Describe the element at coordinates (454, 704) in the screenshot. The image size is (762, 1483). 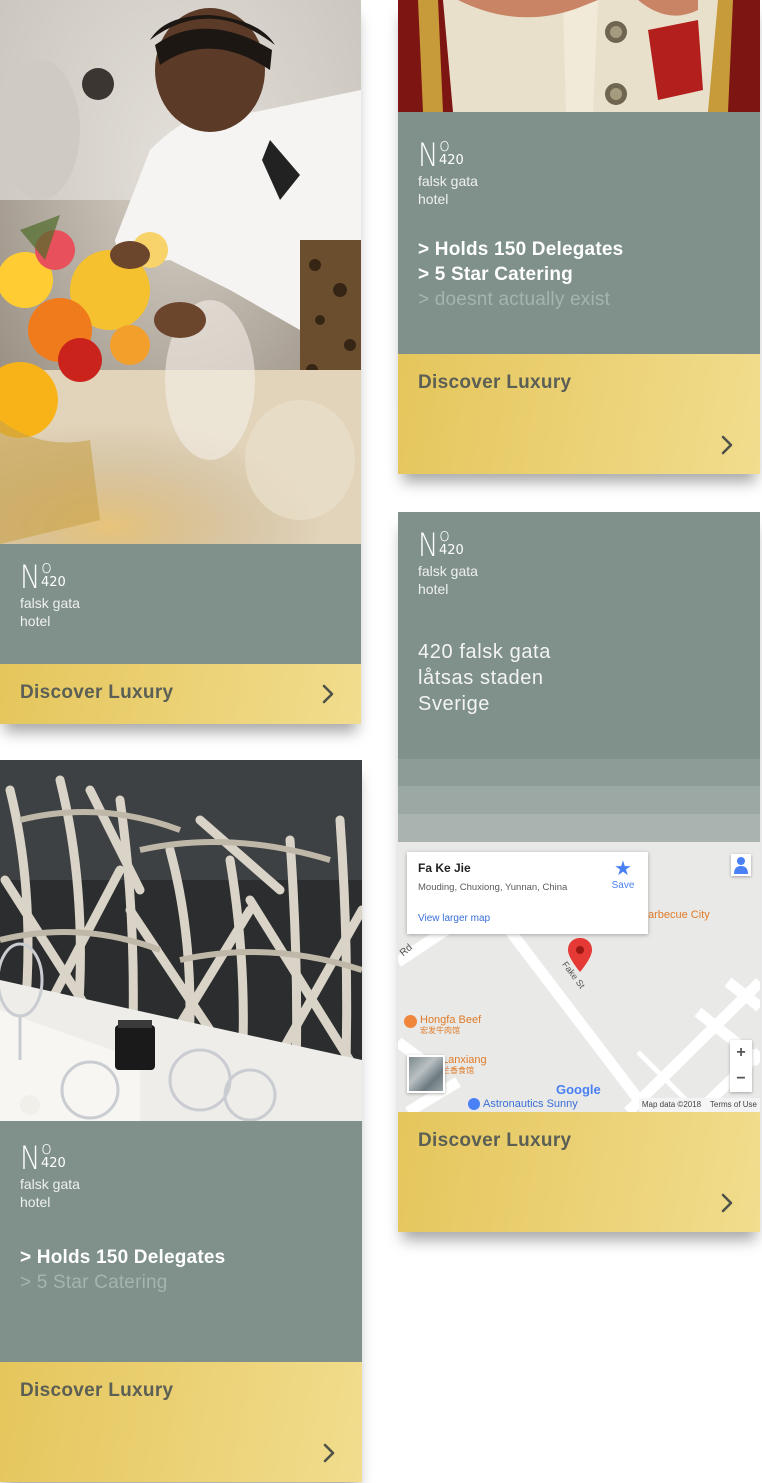
I see `address-line: Sverige` at that location.